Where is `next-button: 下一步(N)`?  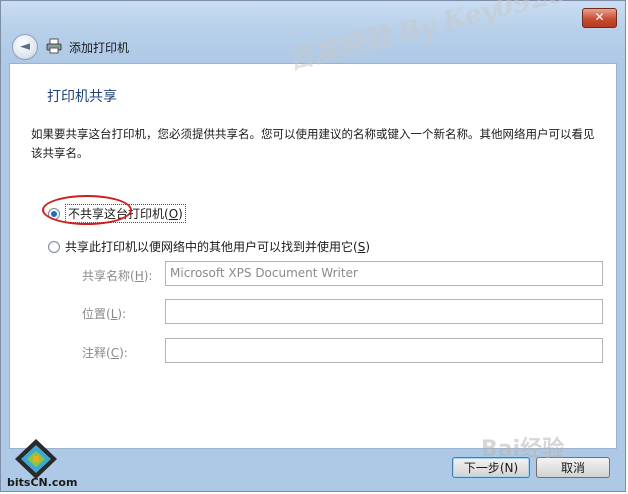 next-button: 下一步(N) is located at coordinates (491, 467).